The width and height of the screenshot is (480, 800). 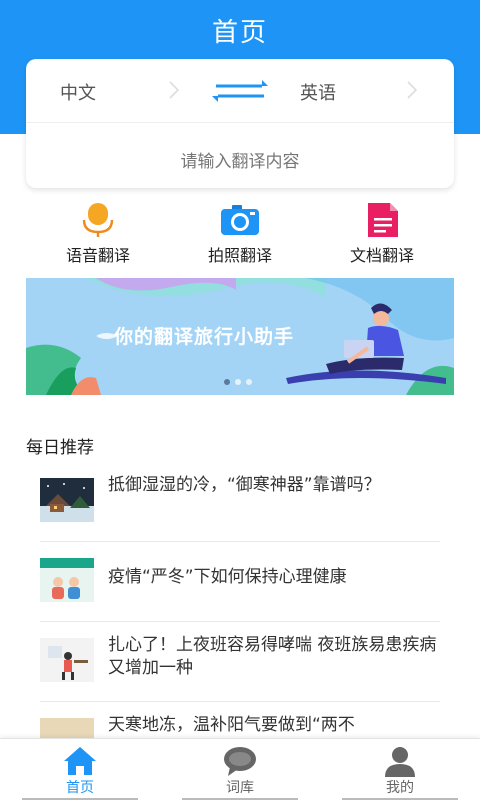 I want to click on translate-card: 中文 英语 请输入翻译内容, so click(x=240, y=123).